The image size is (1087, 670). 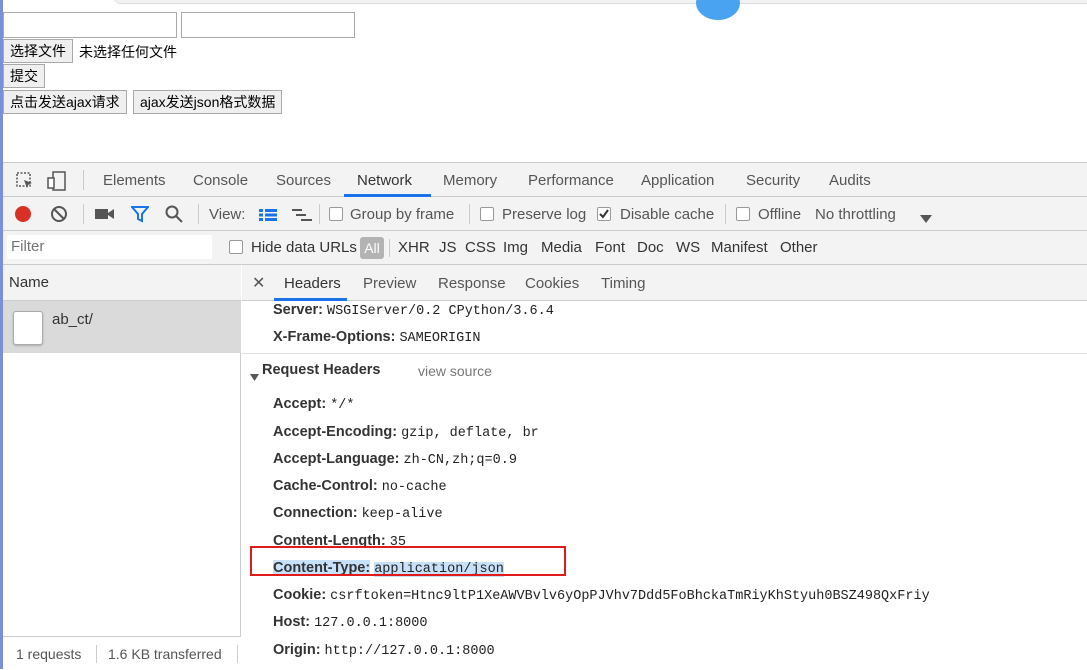 I want to click on filter-type-doc: Doc, so click(x=650, y=247).